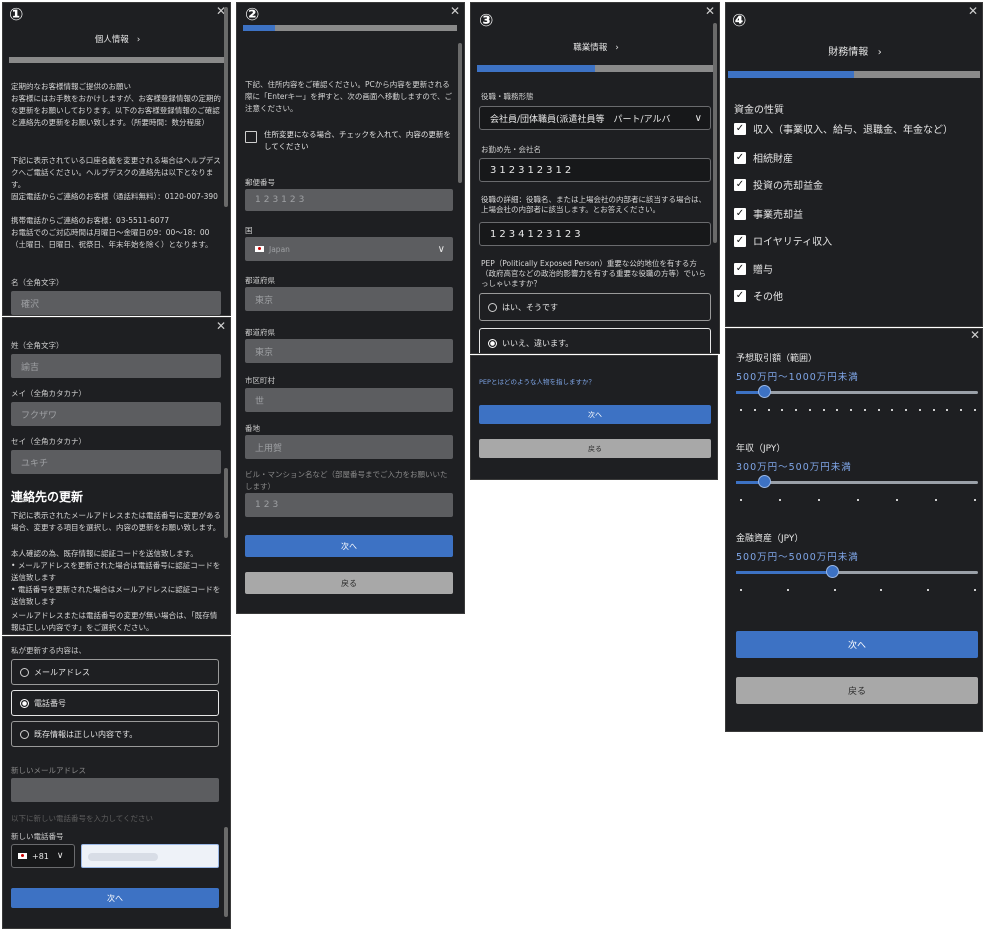 This screenshot has height=939, width=986. What do you see at coordinates (48, 770) in the screenshot?
I see `new-email-label: 新しいメールアドレス` at bounding box center [48, 770].